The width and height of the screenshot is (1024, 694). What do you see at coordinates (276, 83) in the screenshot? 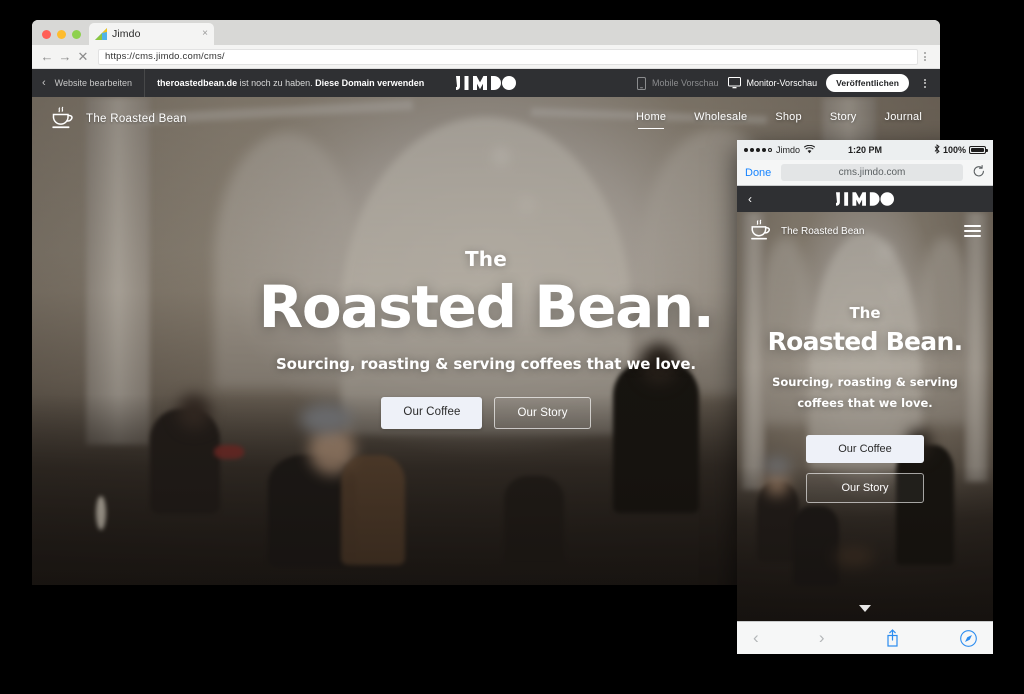
I see `domain-text: ist noch zu haben.` at bounding box center [276, 83].